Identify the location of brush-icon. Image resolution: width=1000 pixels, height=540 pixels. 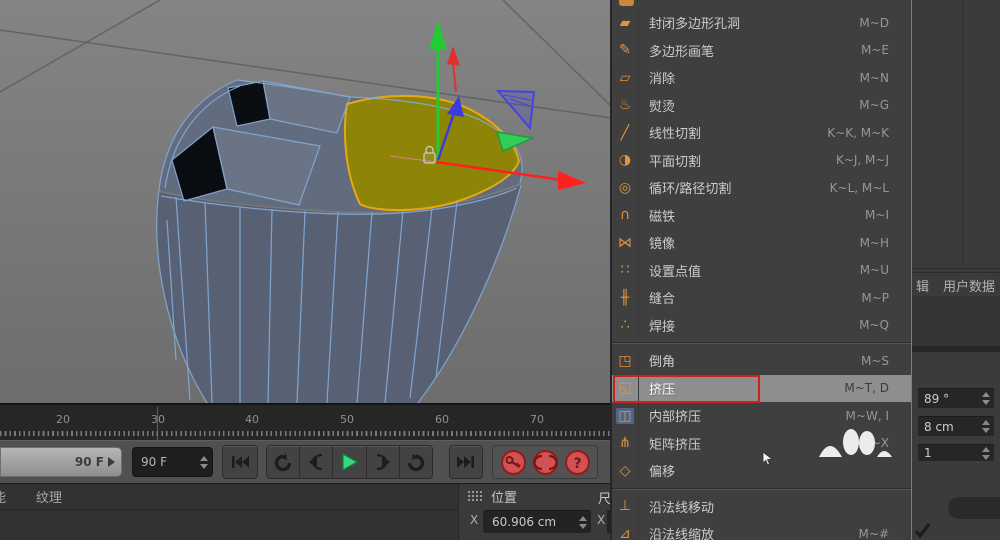
(626, 3).